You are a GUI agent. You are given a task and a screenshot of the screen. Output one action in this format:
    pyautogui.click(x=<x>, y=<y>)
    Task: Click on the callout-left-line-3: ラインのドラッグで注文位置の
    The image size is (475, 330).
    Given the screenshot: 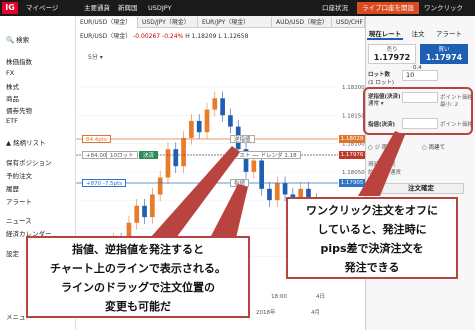 What is the action you would take?
    pyautogui.click(x=138, y=287)
    